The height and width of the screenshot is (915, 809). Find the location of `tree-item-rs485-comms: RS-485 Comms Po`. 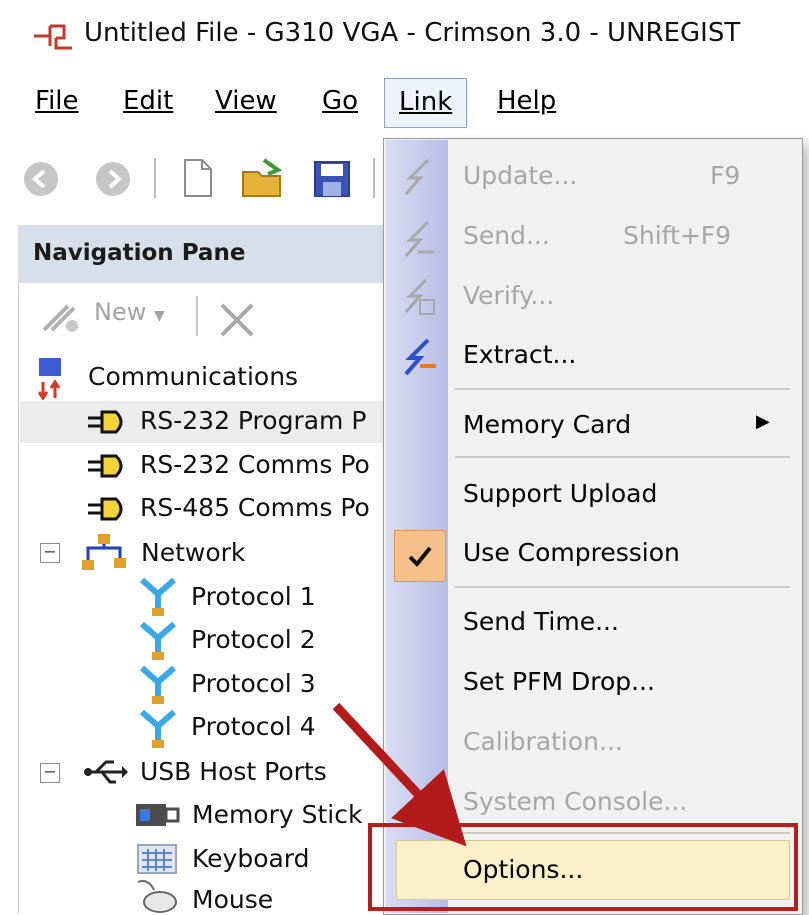

tree-item-rs485-comms: RS-485 Comms Po is located at coordinates (255, 507).